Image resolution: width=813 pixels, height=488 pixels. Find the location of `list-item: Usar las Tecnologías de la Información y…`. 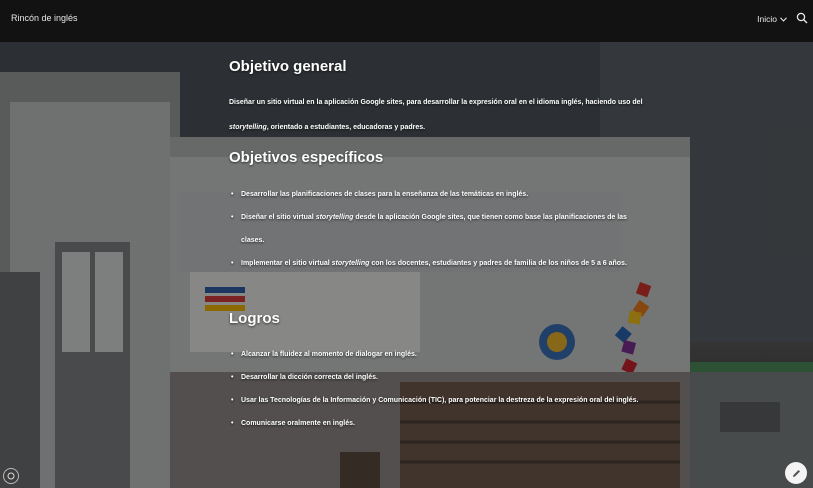

list-item: Usar las Tecnologías de la Información y… is located at coordinates (439, 400).